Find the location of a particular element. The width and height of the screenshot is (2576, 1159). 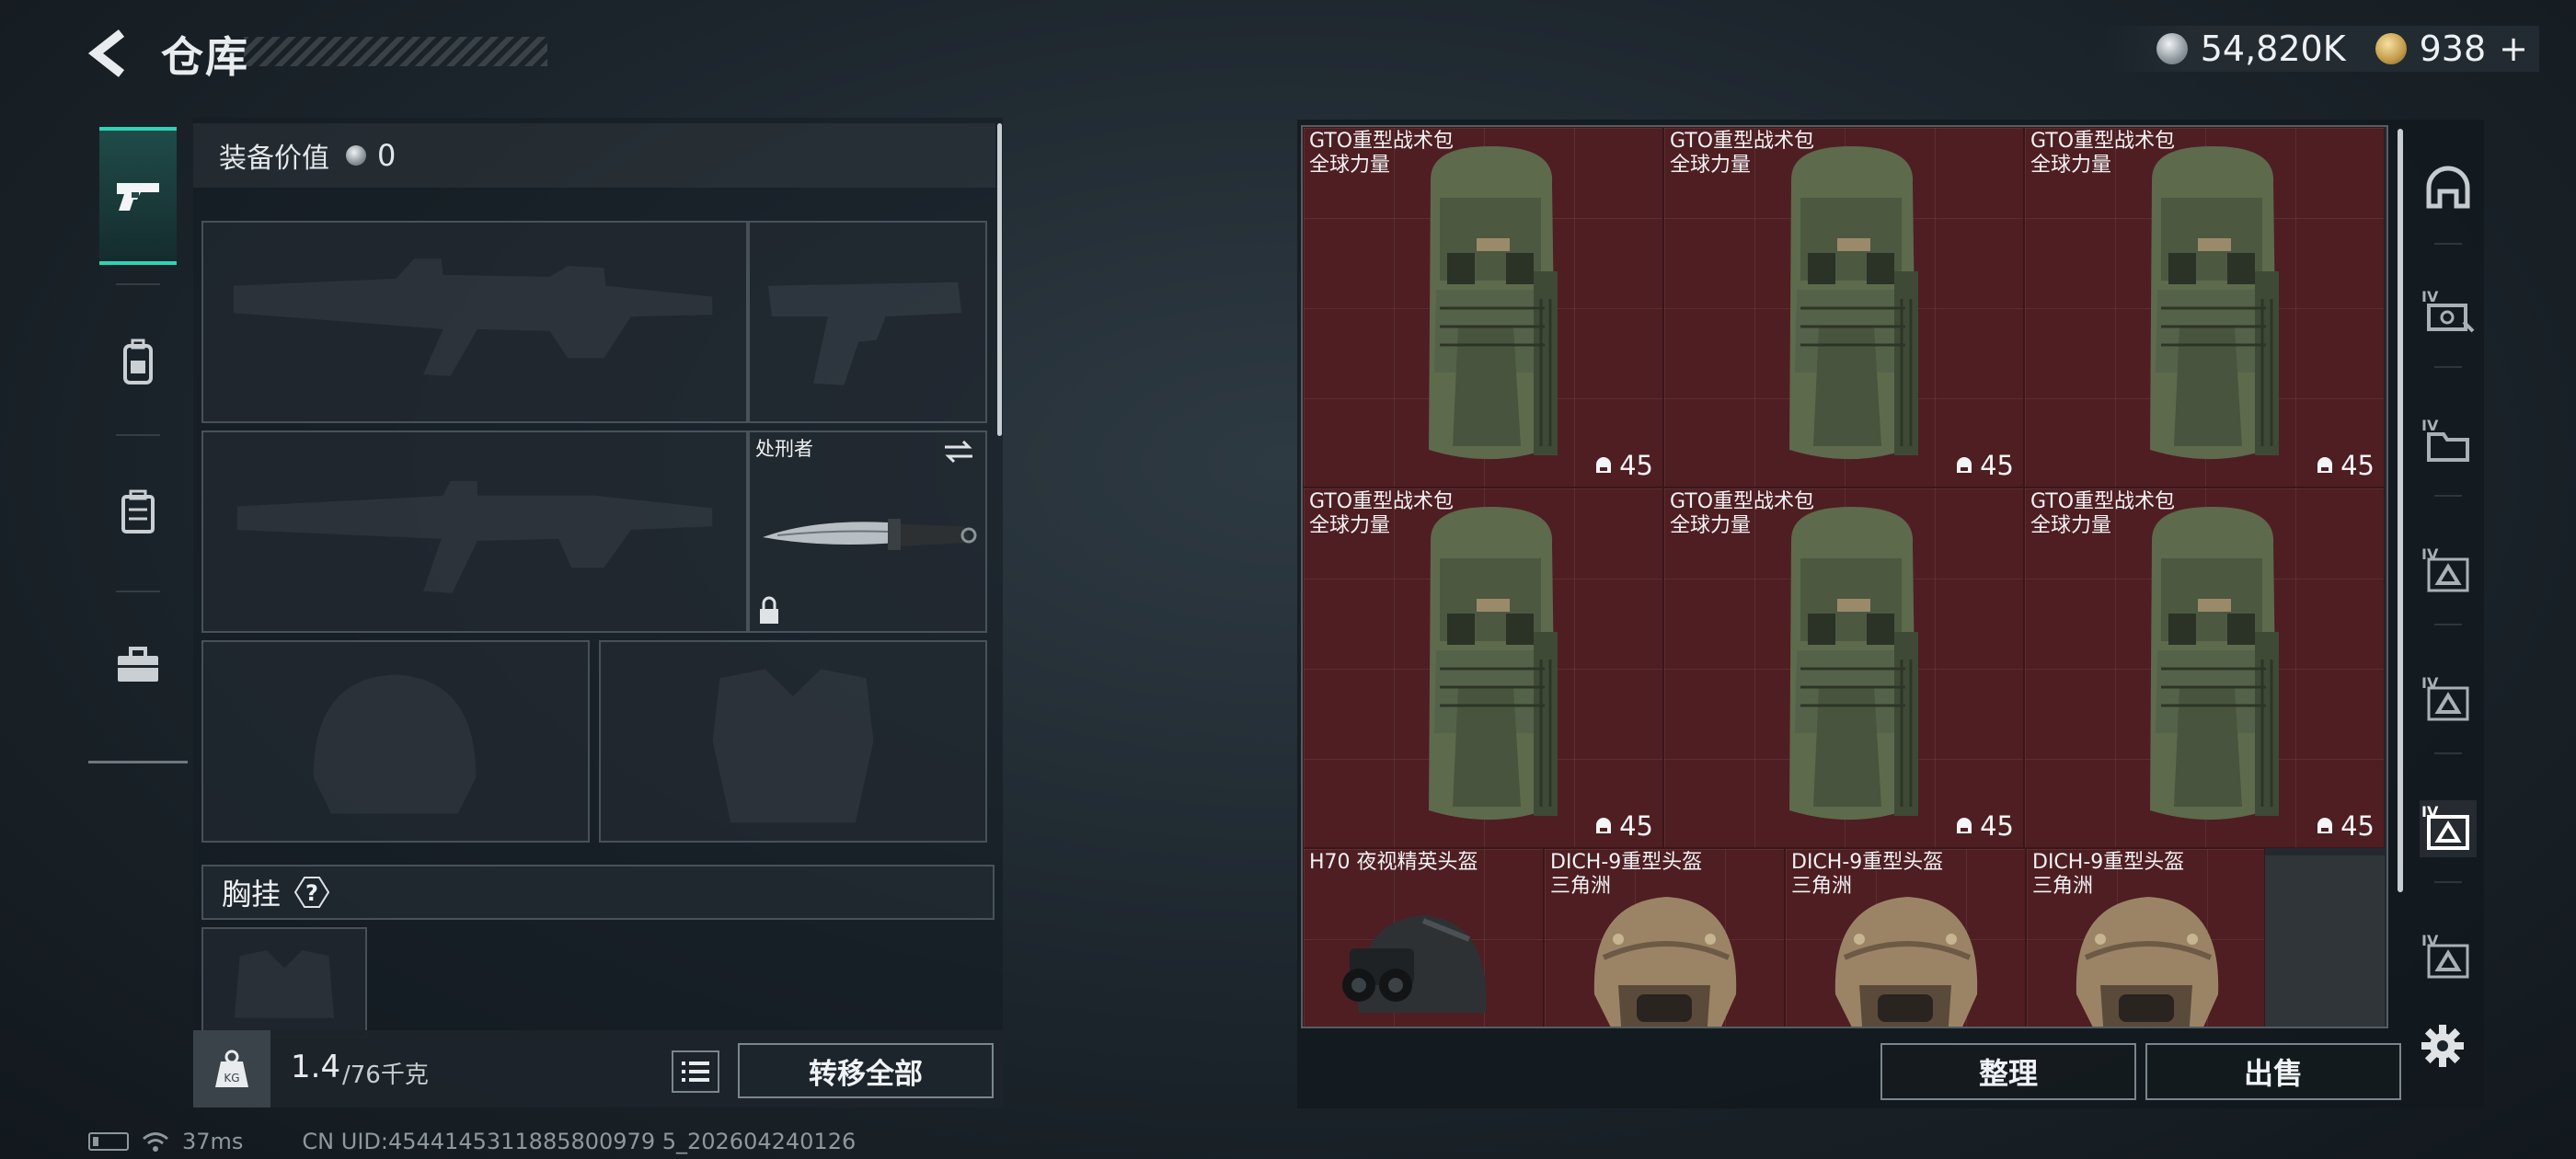

transfer-all-button: 转移全部 is located at coordinates (866, 1070).